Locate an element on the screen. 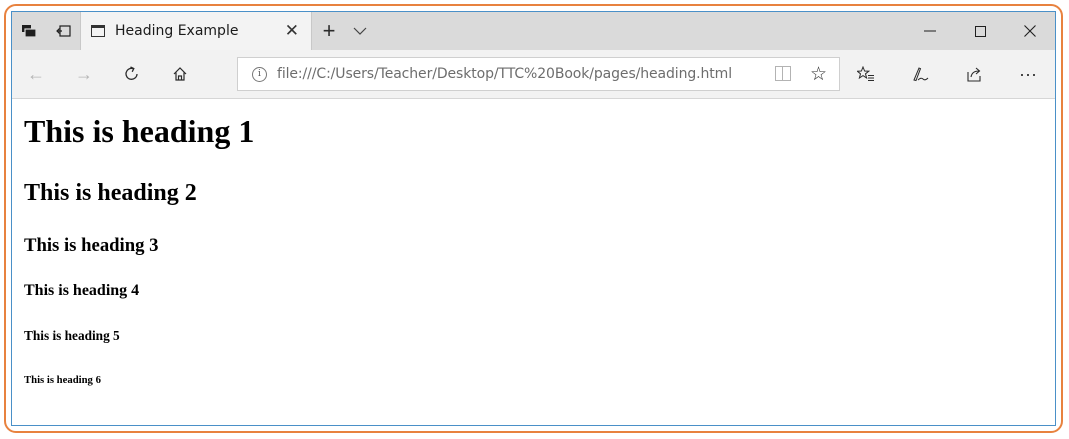 The width and height of the screenshot is (1069, 439). more-button: ··· is located at coordinates (1028, 74).